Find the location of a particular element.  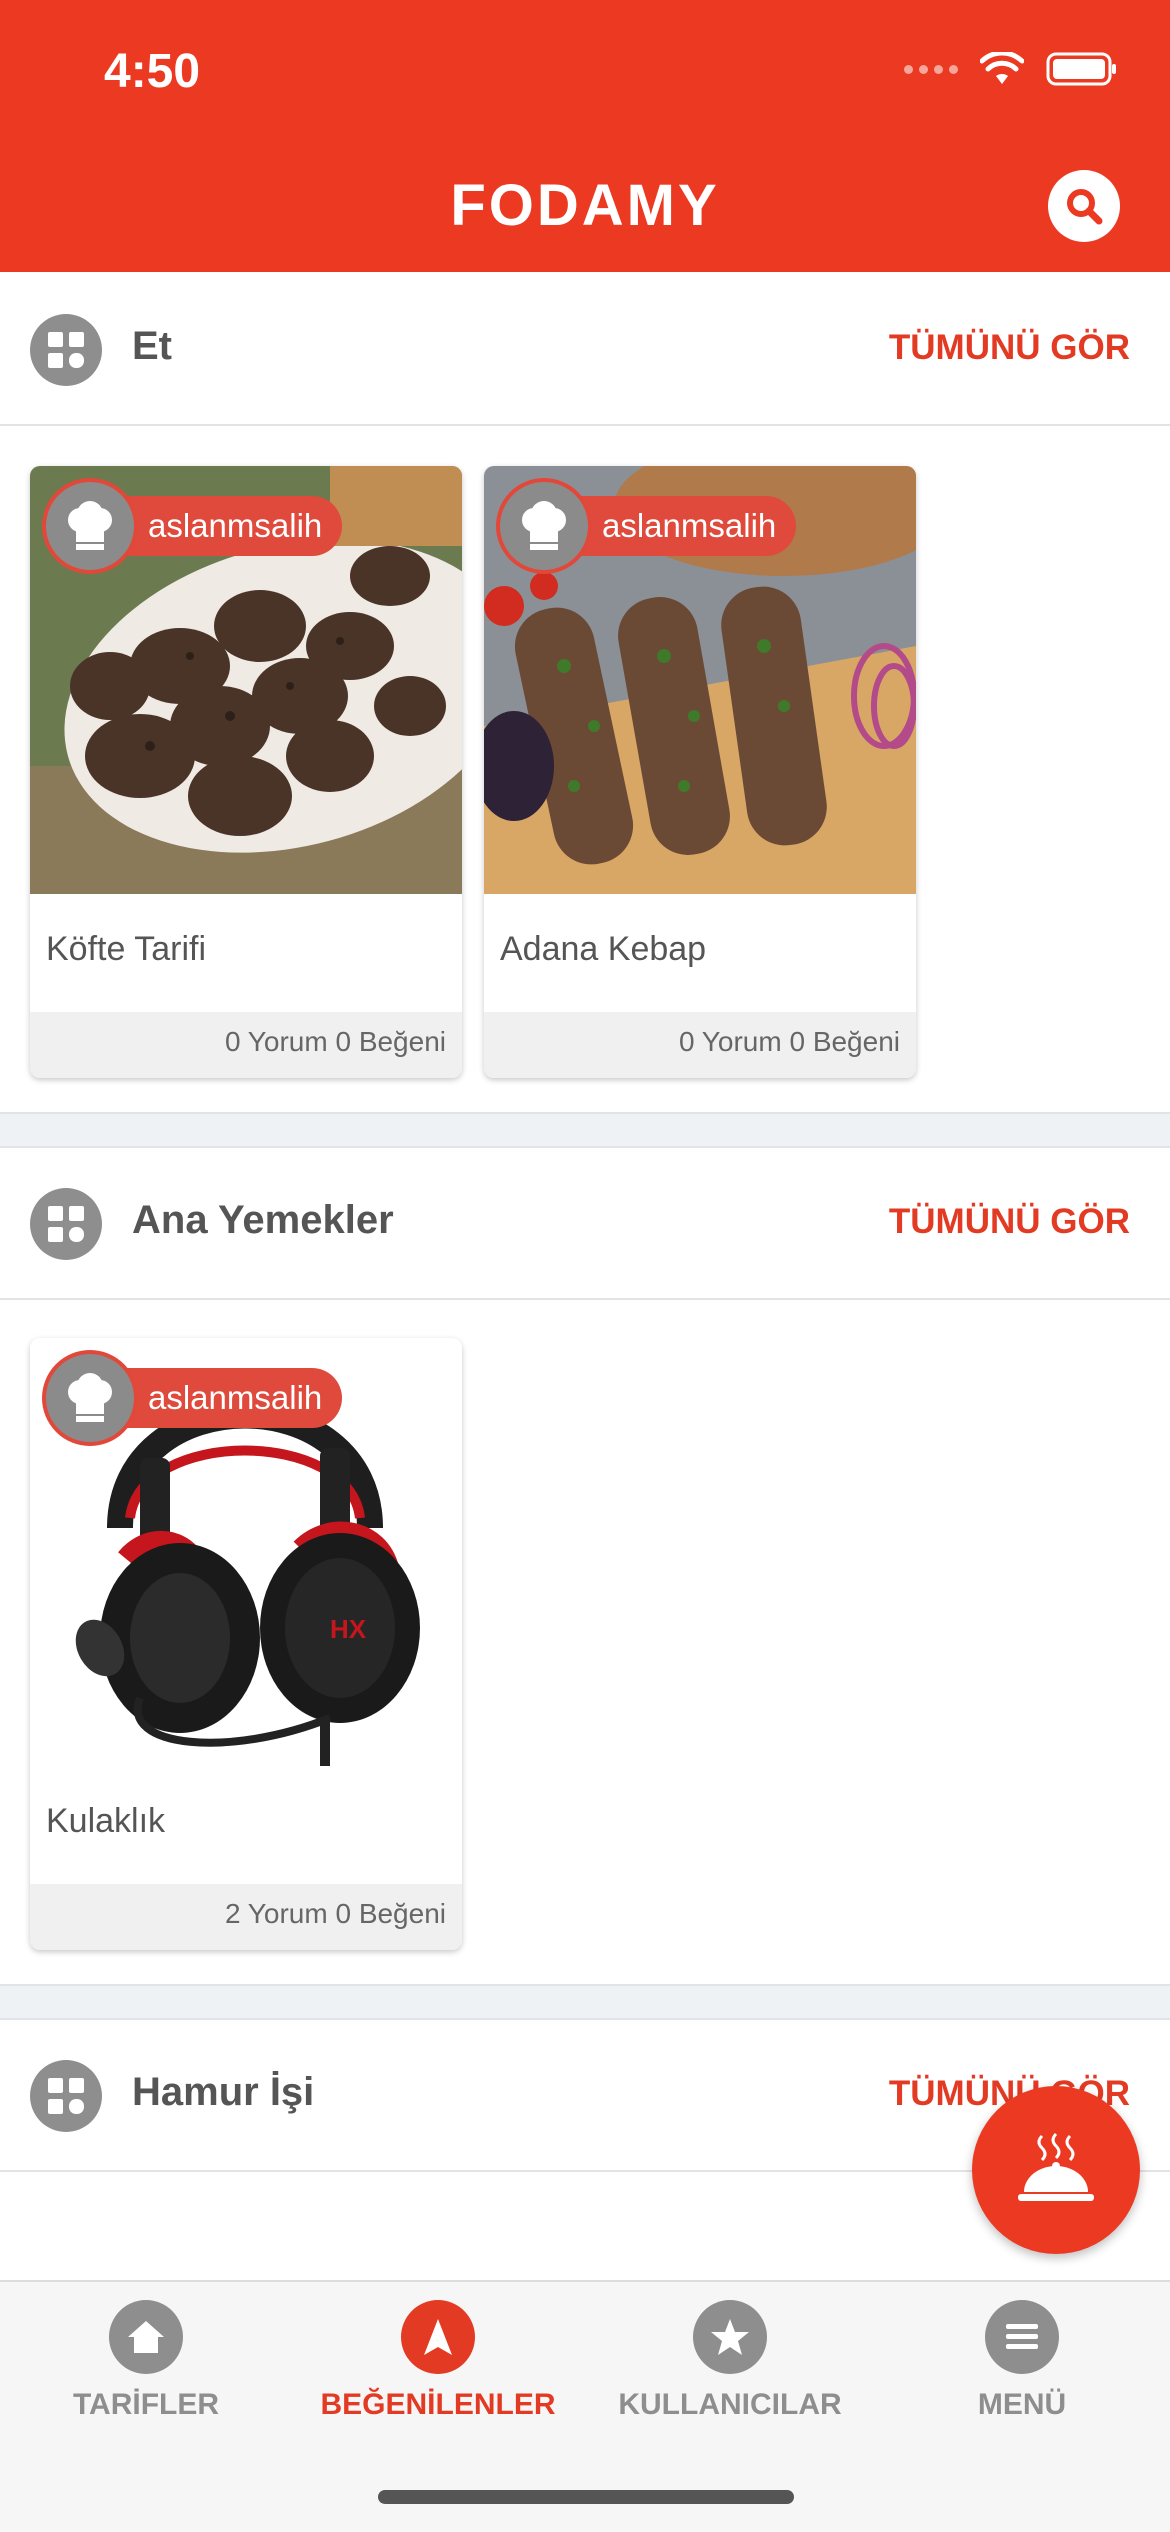

recipe-title: Kulaklık is located at coordinates (106, 1821).